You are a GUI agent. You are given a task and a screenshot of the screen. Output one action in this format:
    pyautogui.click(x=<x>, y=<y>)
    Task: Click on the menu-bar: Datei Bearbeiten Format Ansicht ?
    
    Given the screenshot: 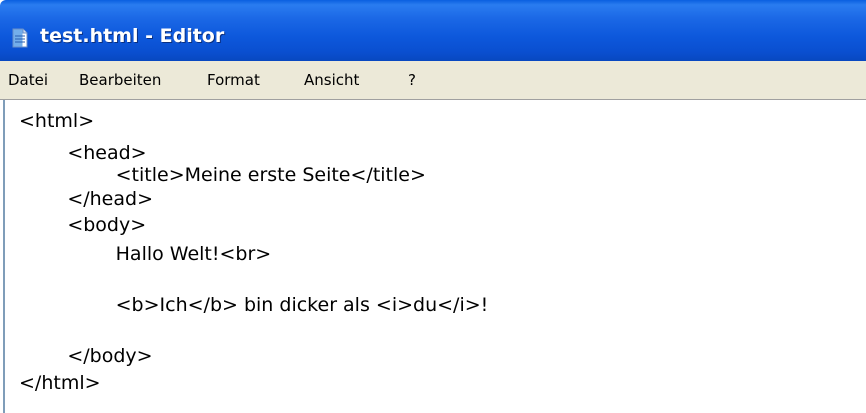 What is the action you would take?
    pyautogui.click(x=433, y=80)
    